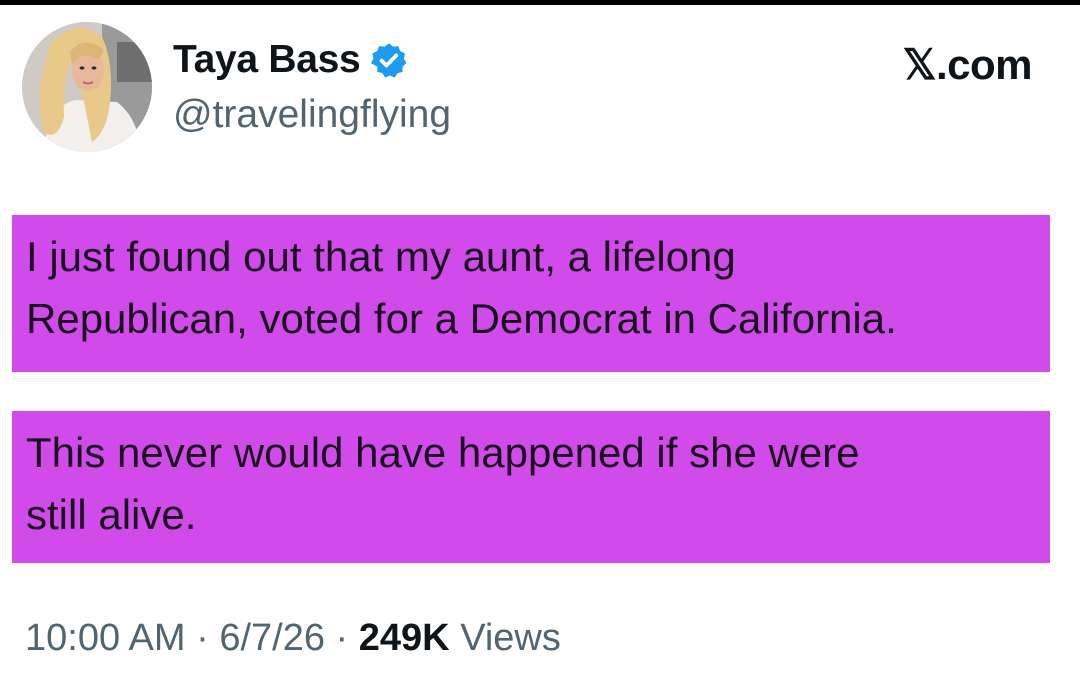 The height and width of the screenshot is (679, 1080). What do you see at coordinates (105, 638) in the screenshot?
I see `tweet-time: 10:00 AM` at bounding box center [105, 638].